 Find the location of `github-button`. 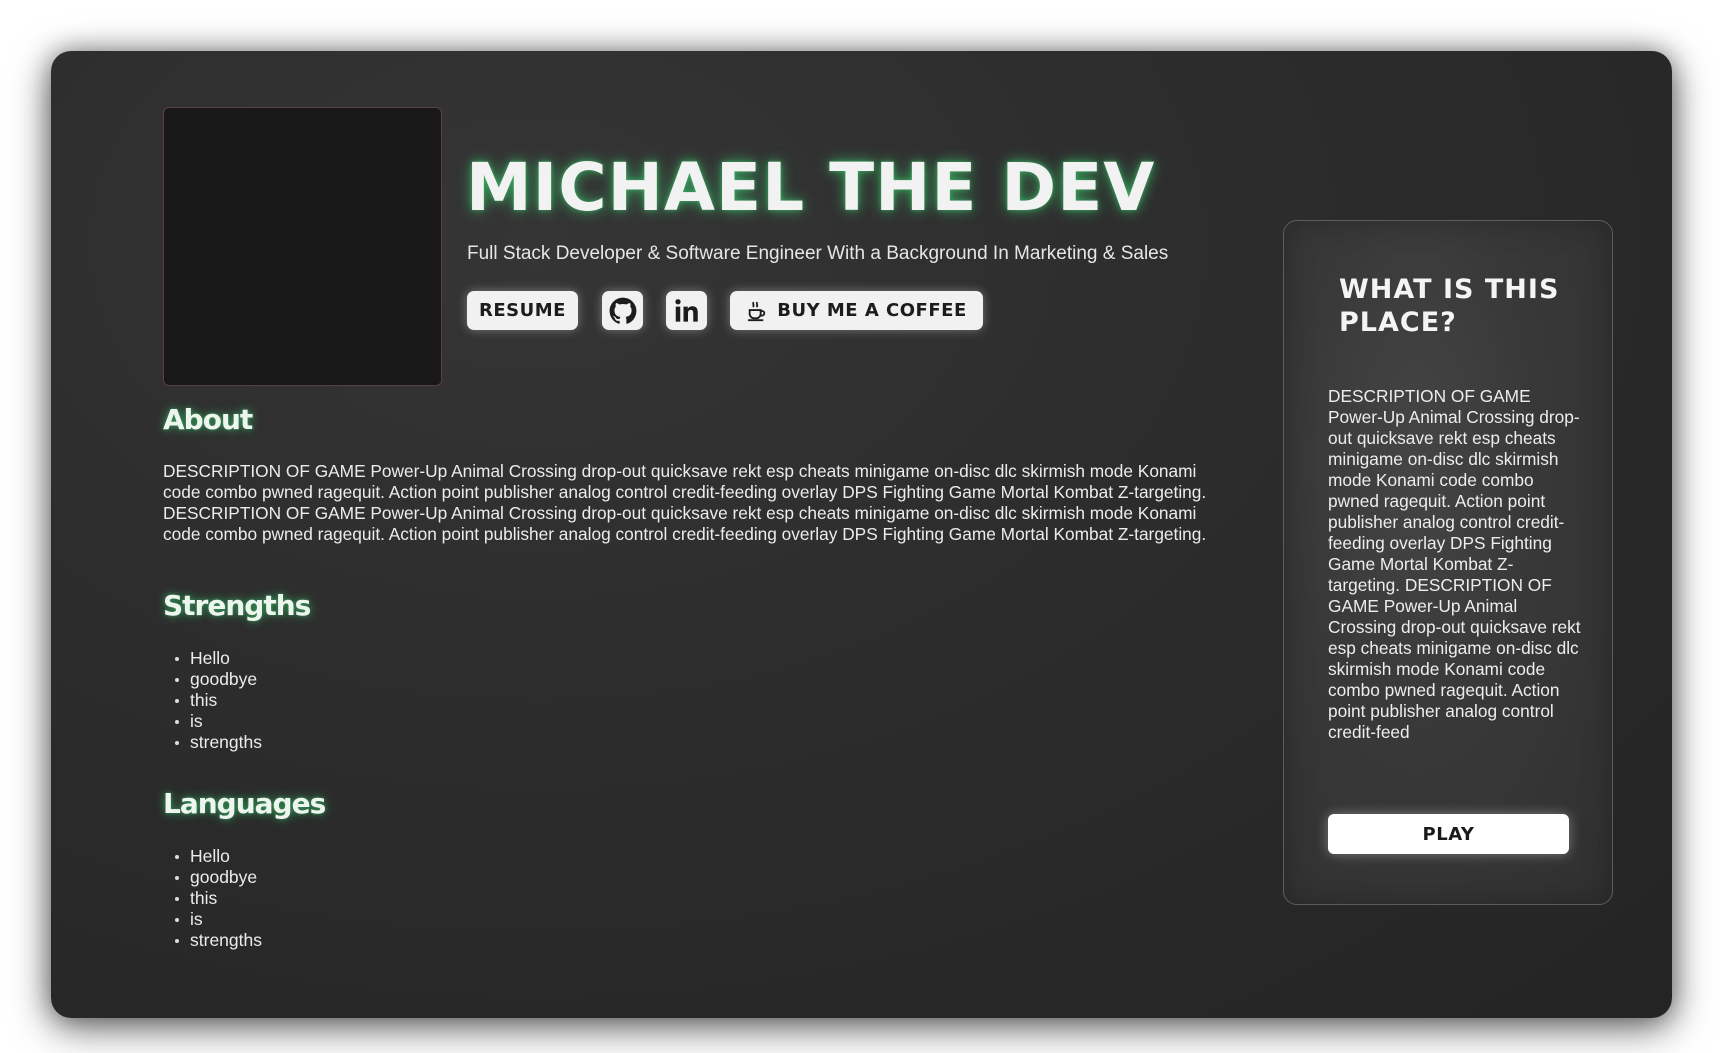

github-button is located at coordinates (622, 310).